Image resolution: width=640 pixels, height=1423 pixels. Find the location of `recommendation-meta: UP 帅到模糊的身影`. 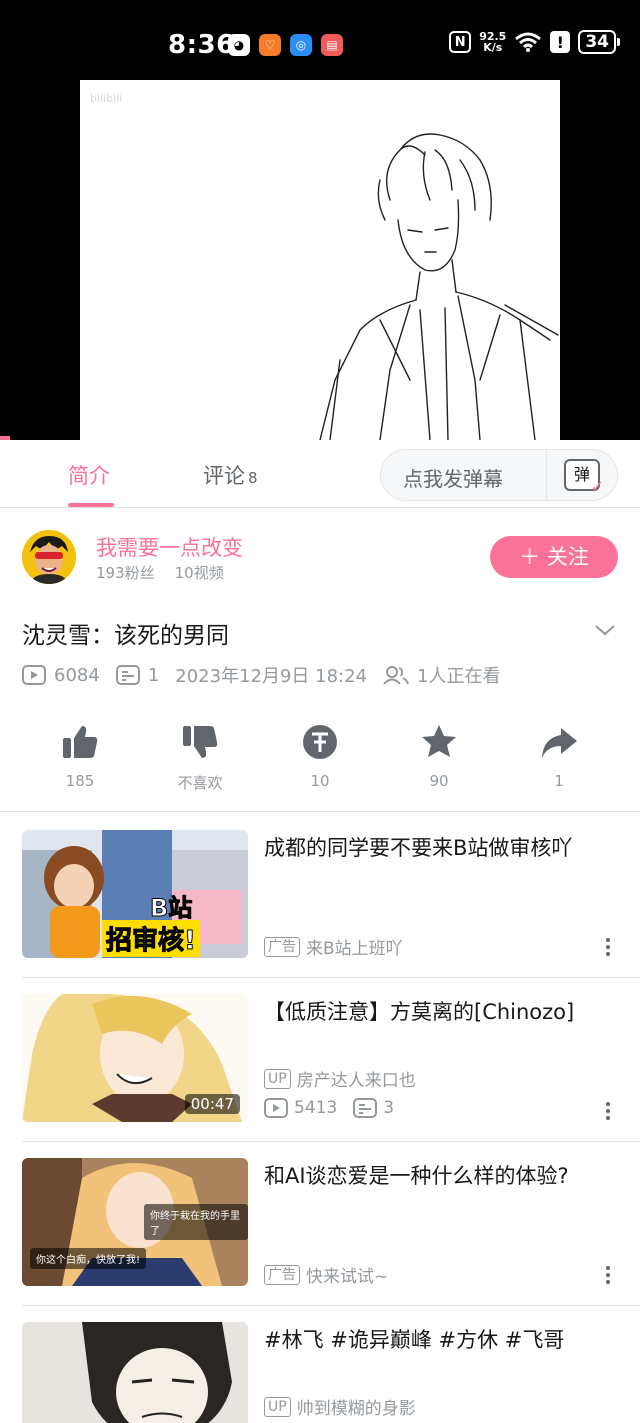

recommendation-meta: UP 帅到模糊的身影 is located at coordinates (340, 1406).